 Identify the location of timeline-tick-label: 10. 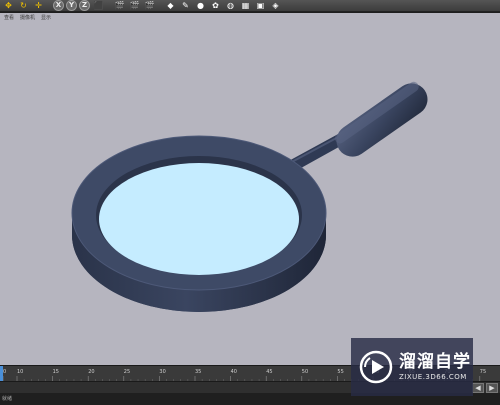
(20, 372).